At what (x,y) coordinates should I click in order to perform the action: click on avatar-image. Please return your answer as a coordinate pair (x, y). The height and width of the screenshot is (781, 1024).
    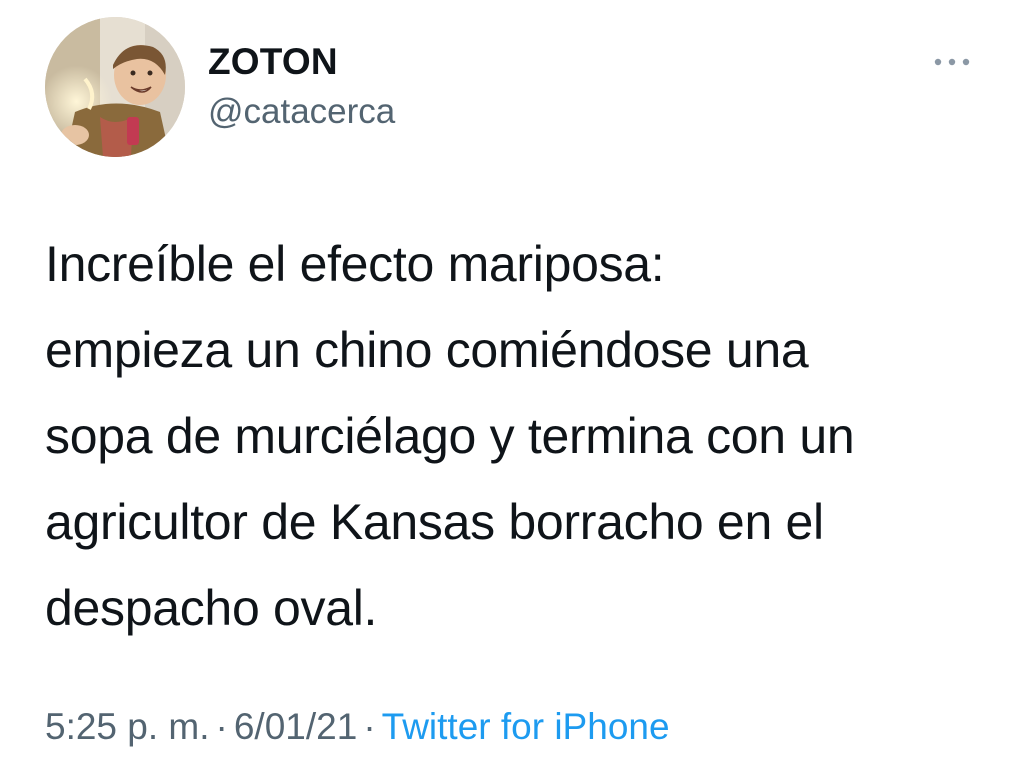
    Looking at the image, I should click on (115, 87).